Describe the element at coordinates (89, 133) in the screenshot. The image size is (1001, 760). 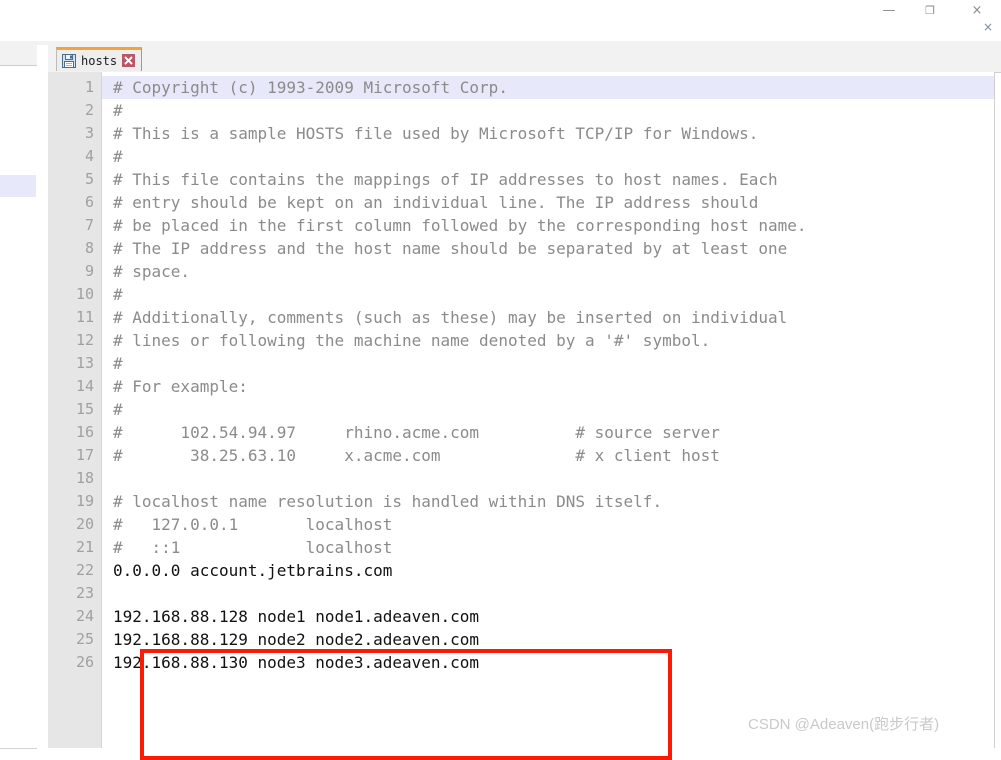
I see `line-number: 3` at that location.